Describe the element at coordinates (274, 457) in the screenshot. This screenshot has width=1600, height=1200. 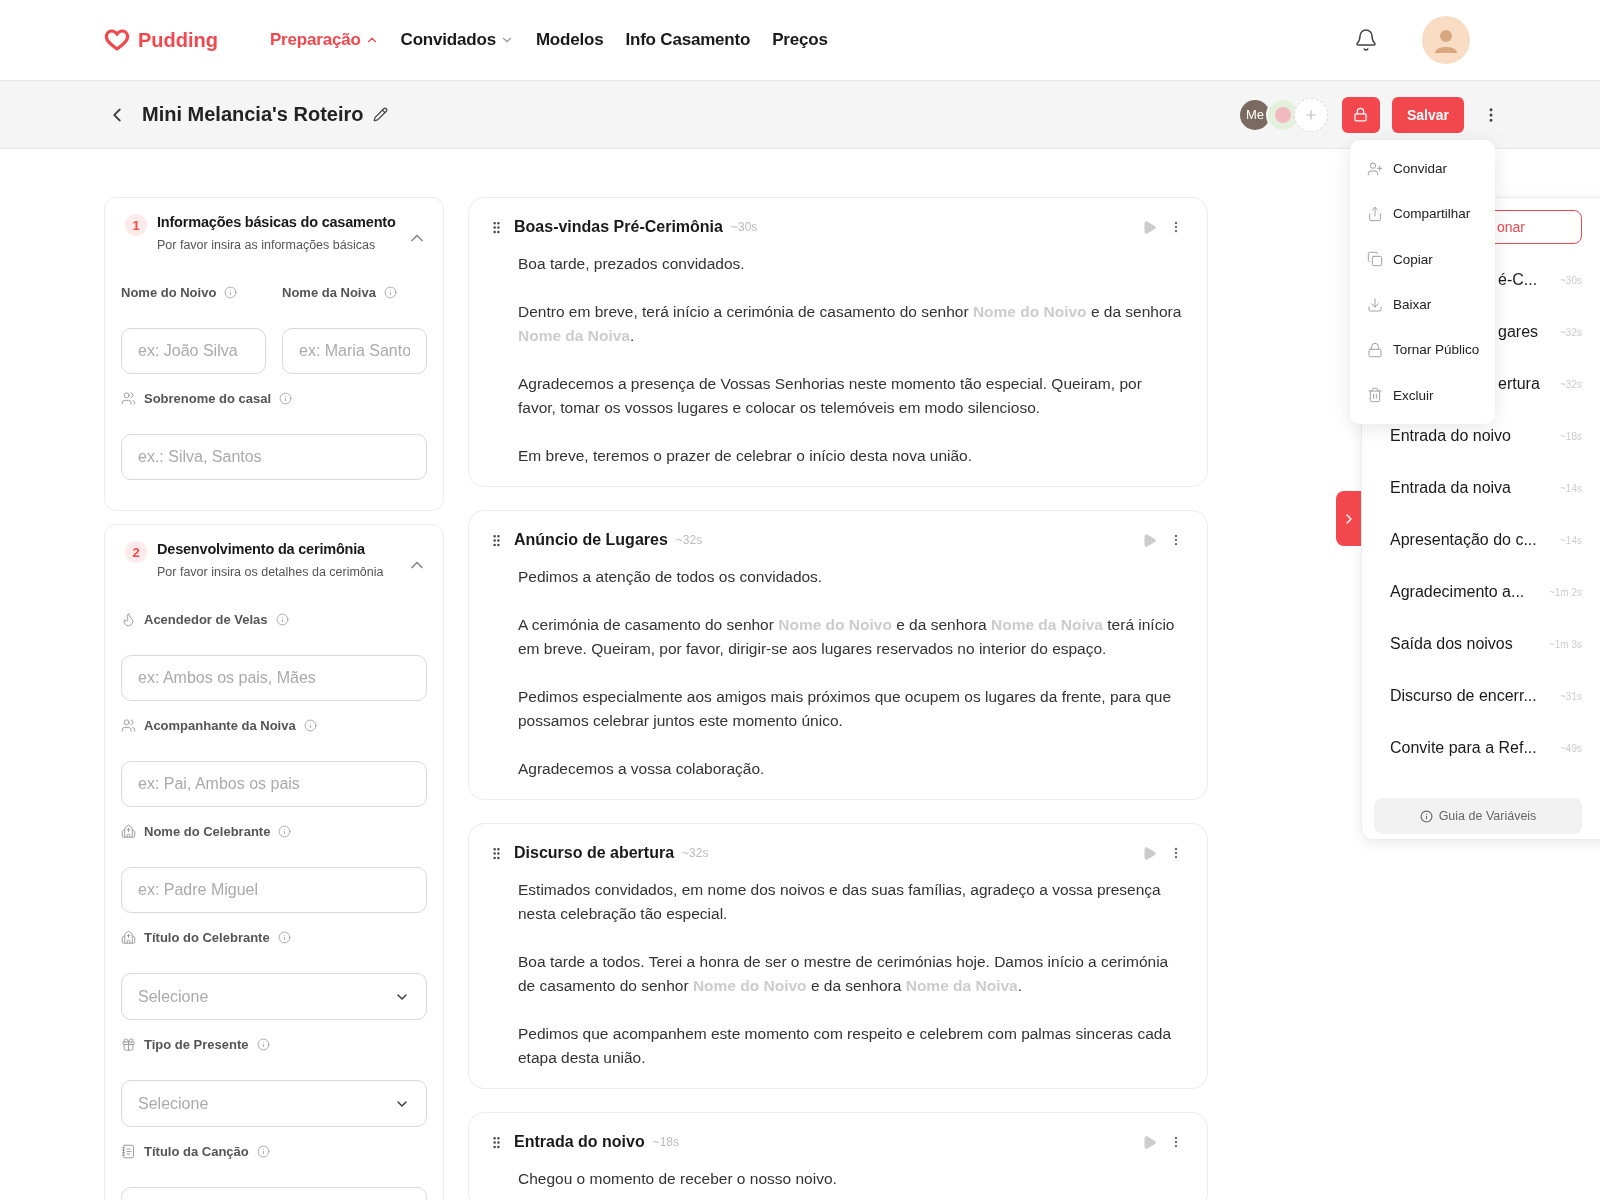
I see `input-field: ex.: Silva, Santos` at that location.